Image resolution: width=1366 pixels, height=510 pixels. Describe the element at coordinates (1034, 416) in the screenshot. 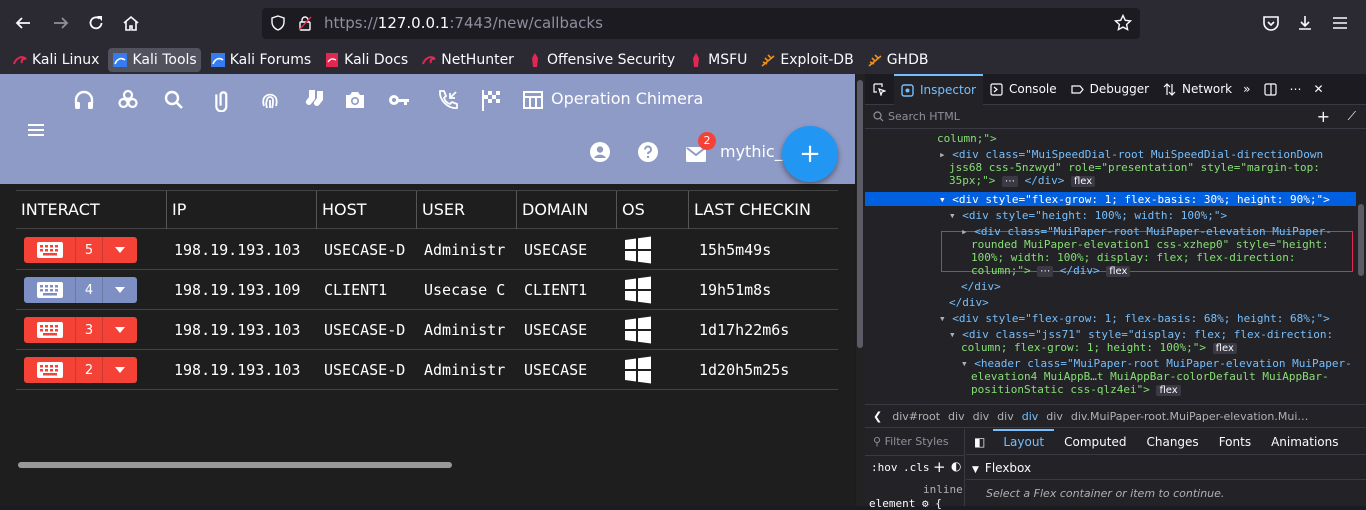

I see `breadcrumb-item-current: div` at that location.